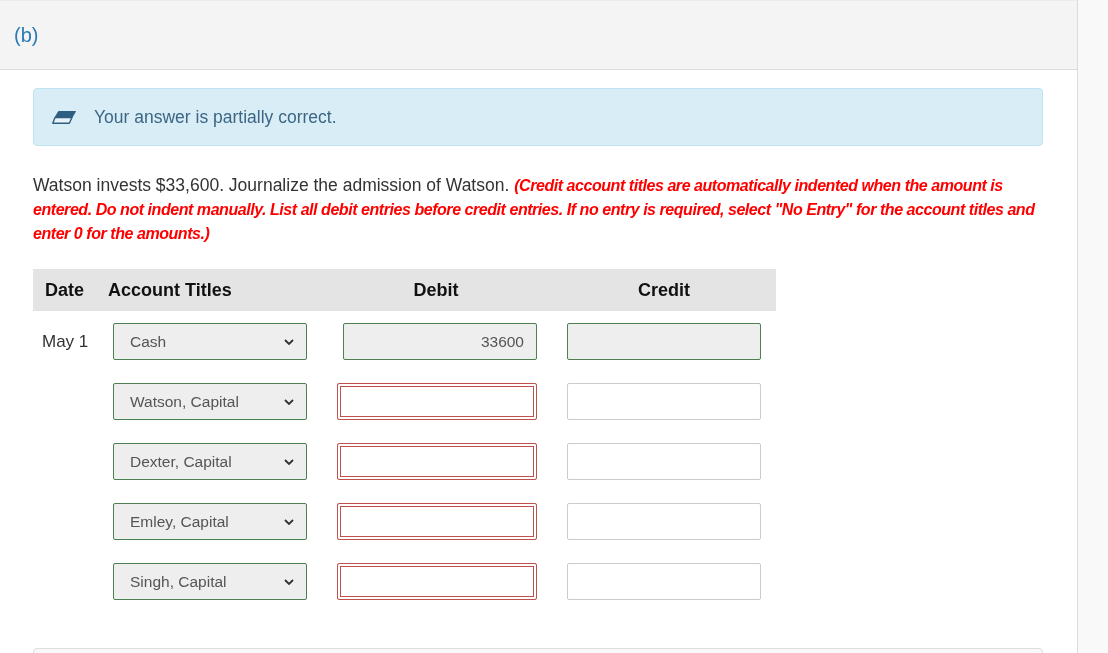 The width and height of the screenshot is (1108, 653). Describe the element at coordinates (440, 341) in the screenshot. I see `debit-field: 33600` at that location.